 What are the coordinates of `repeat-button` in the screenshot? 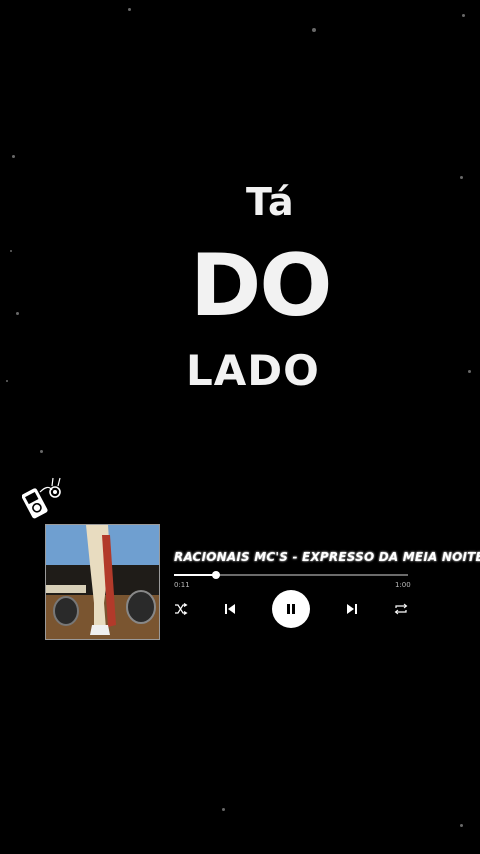 It's located at (401, 609).